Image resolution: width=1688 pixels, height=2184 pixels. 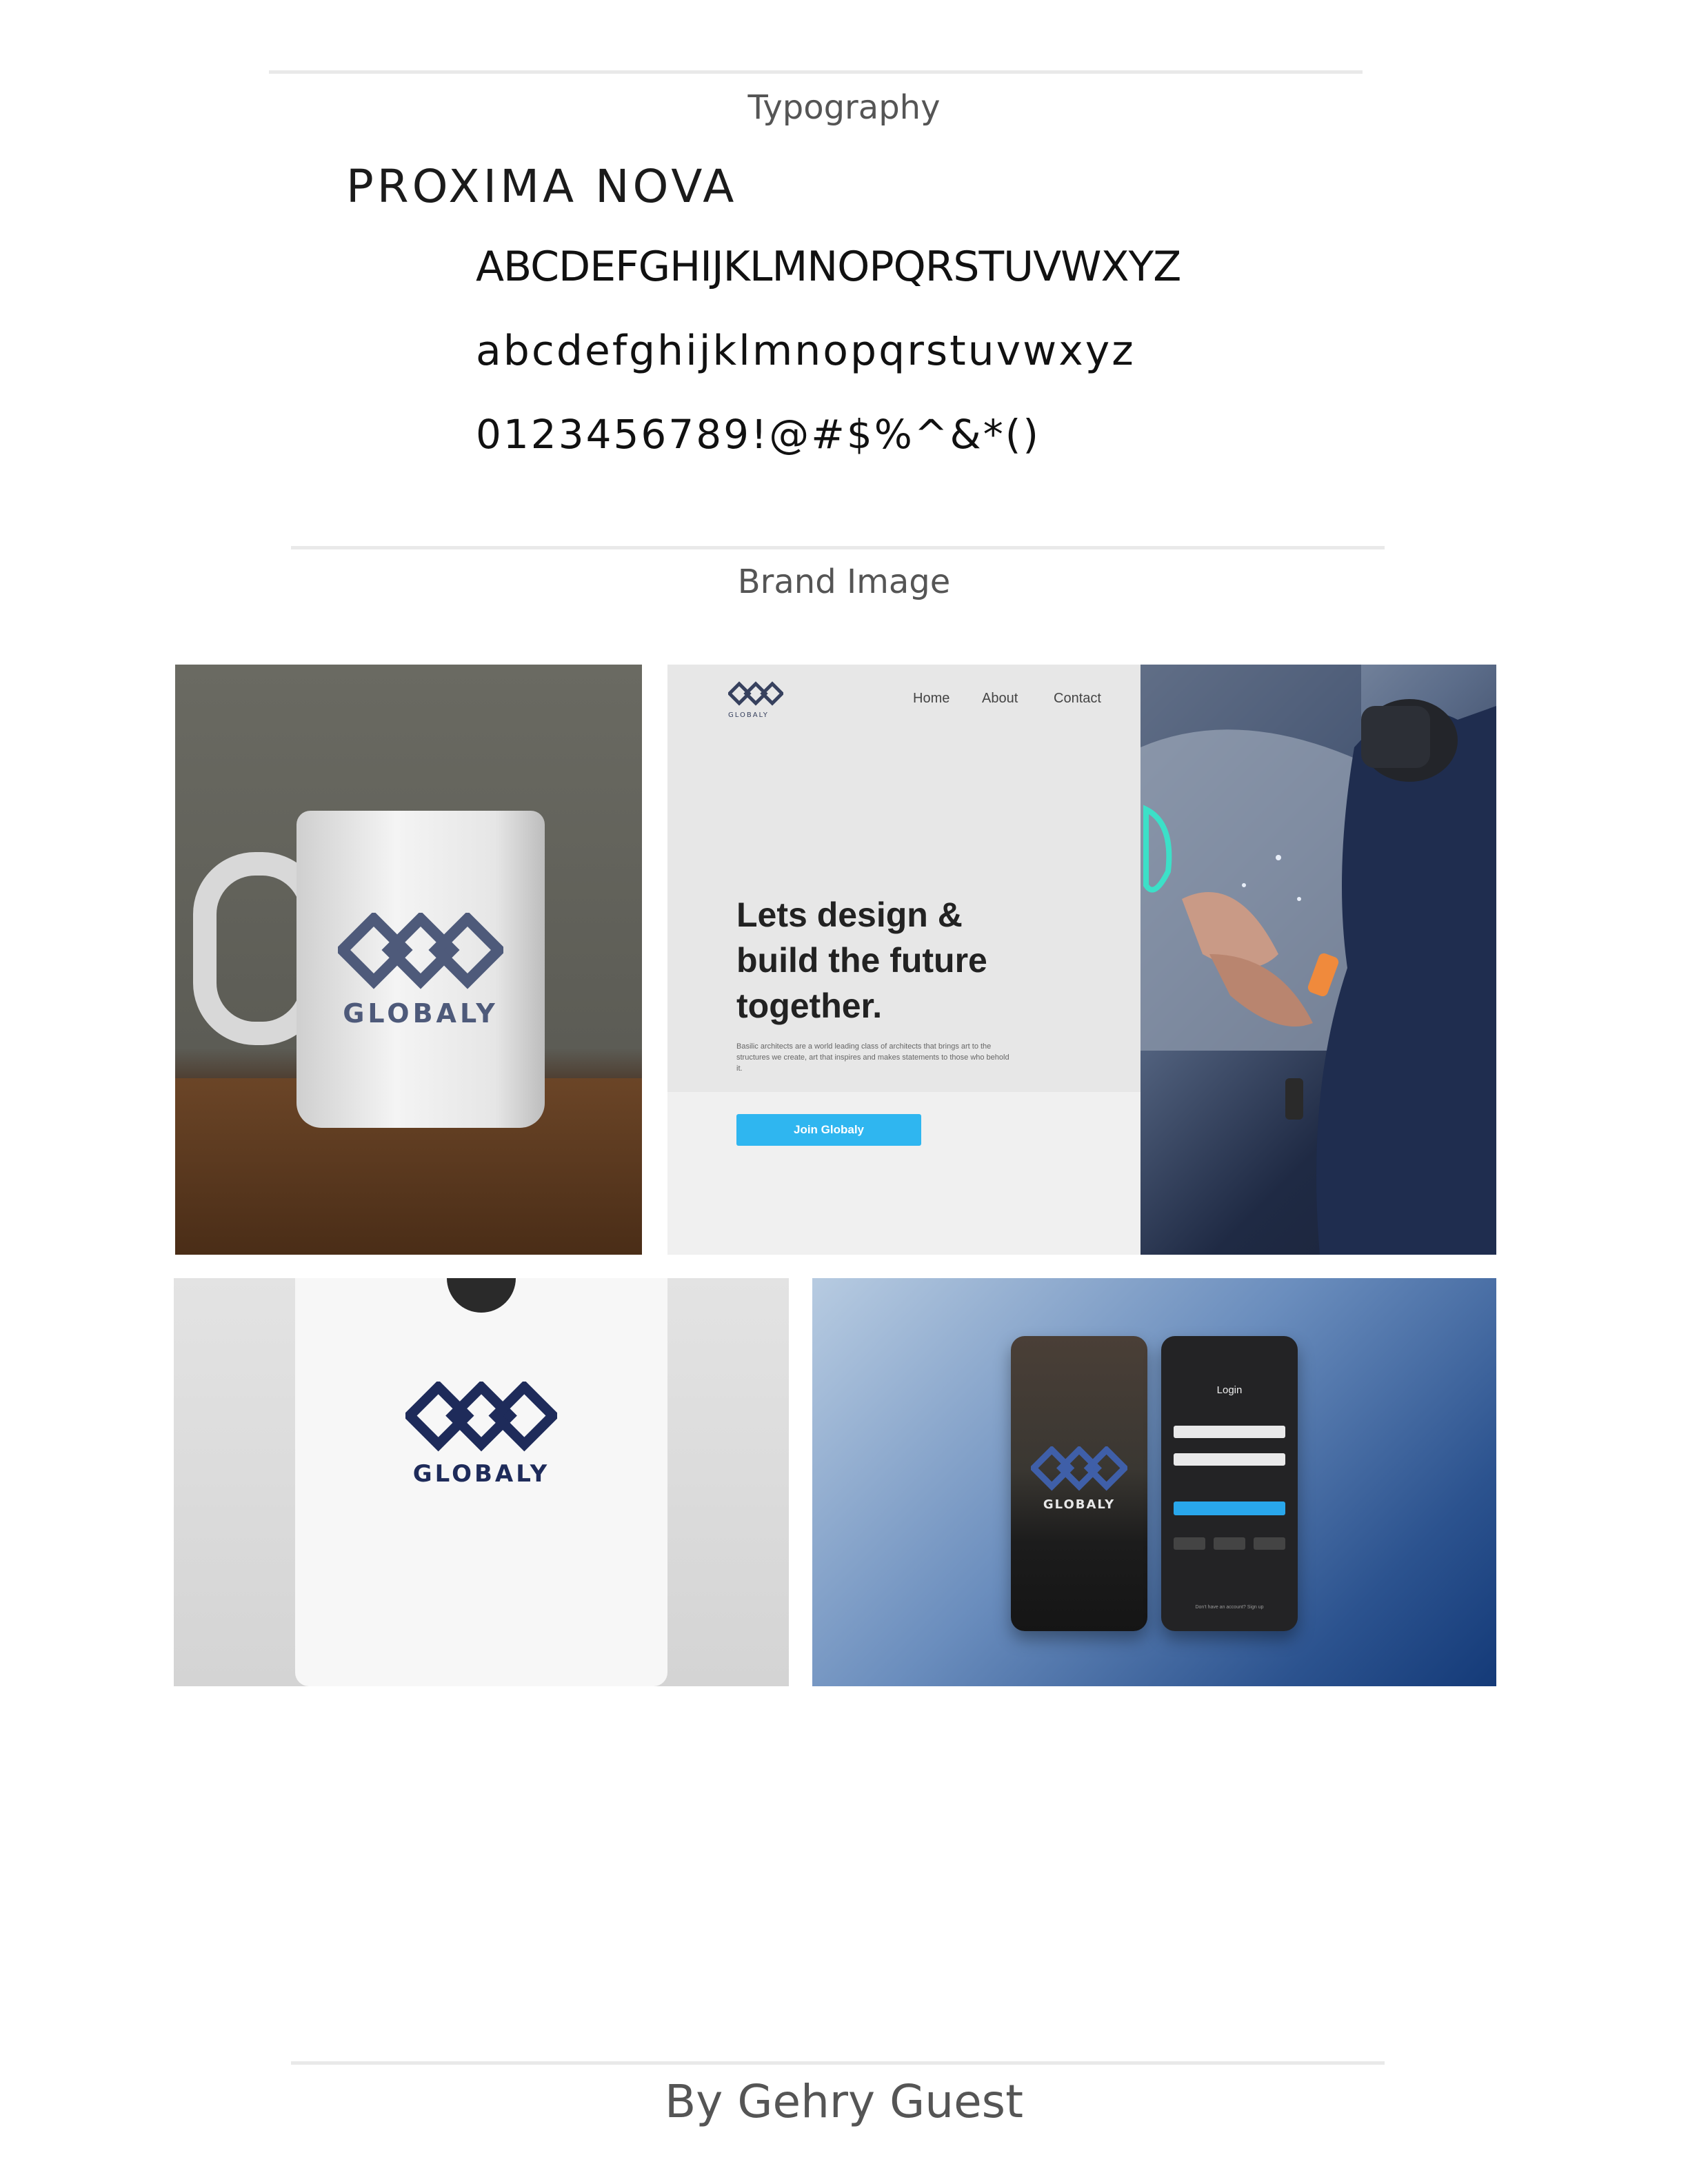 What do you see at coordinates (838, 2063) in the screenshot?
I see `divider-footer` at bounding box center [838, 2063].